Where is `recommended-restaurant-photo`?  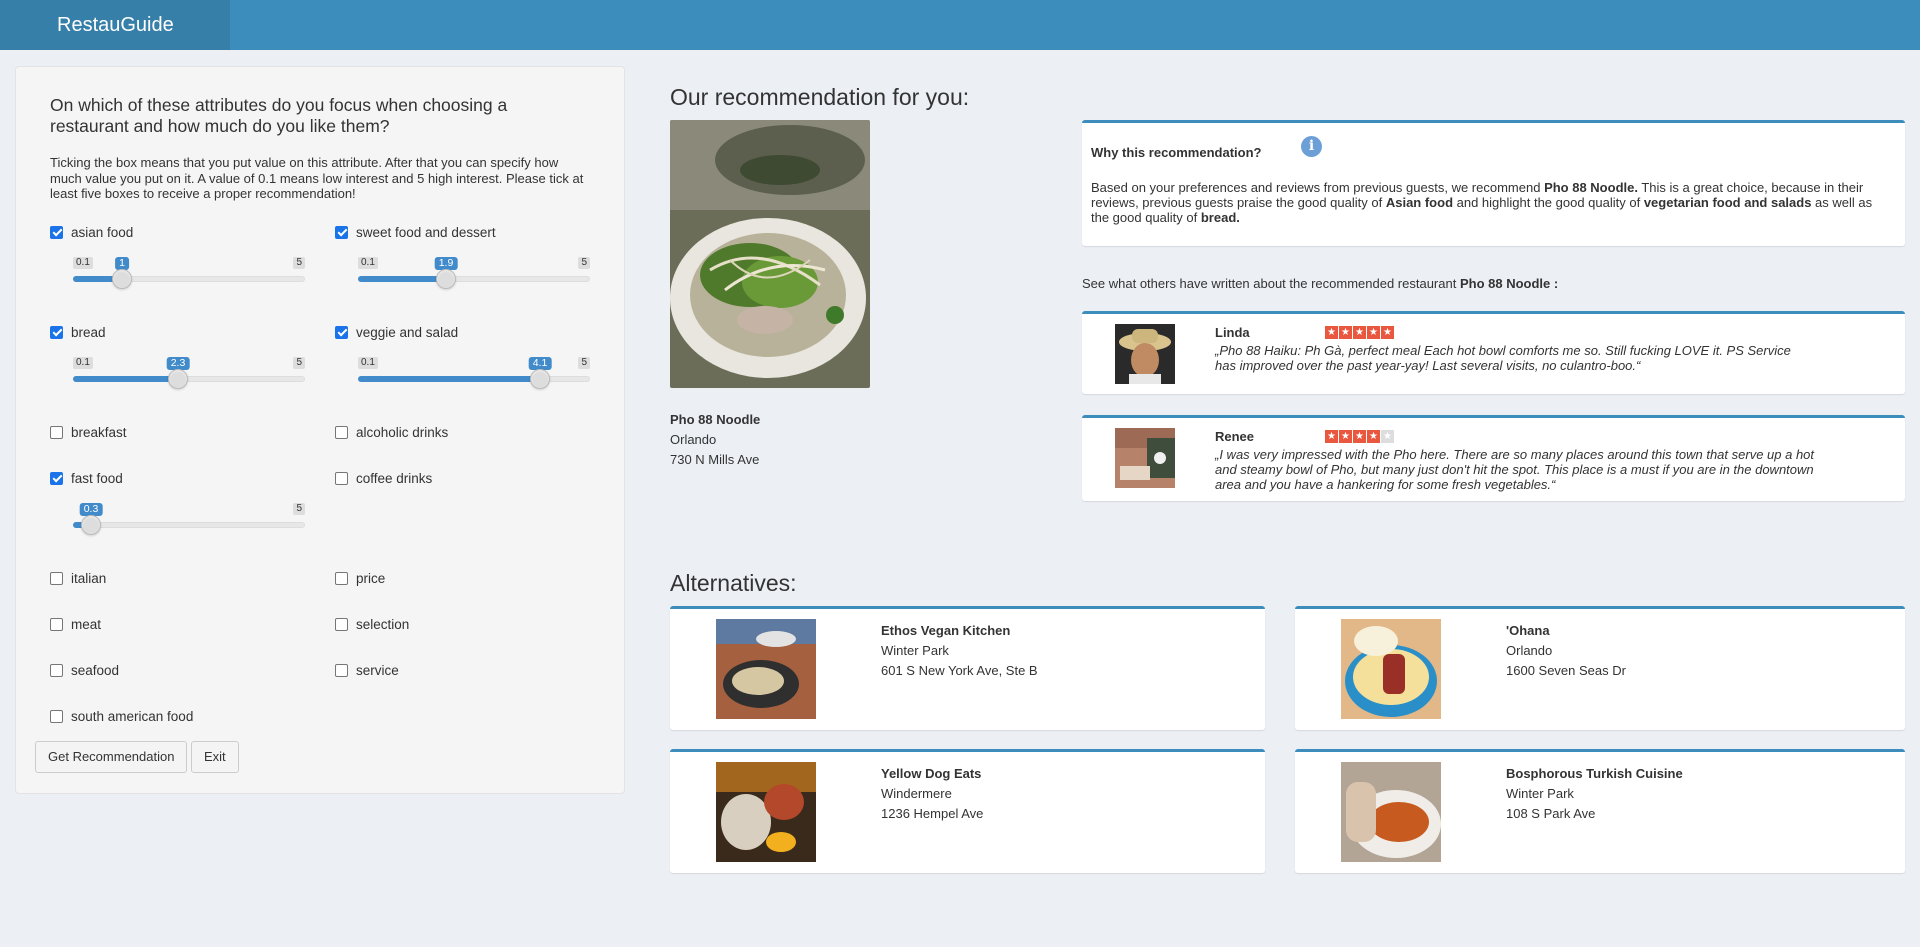 recommended-restaurant-photo is located at coordinates (770, 254).